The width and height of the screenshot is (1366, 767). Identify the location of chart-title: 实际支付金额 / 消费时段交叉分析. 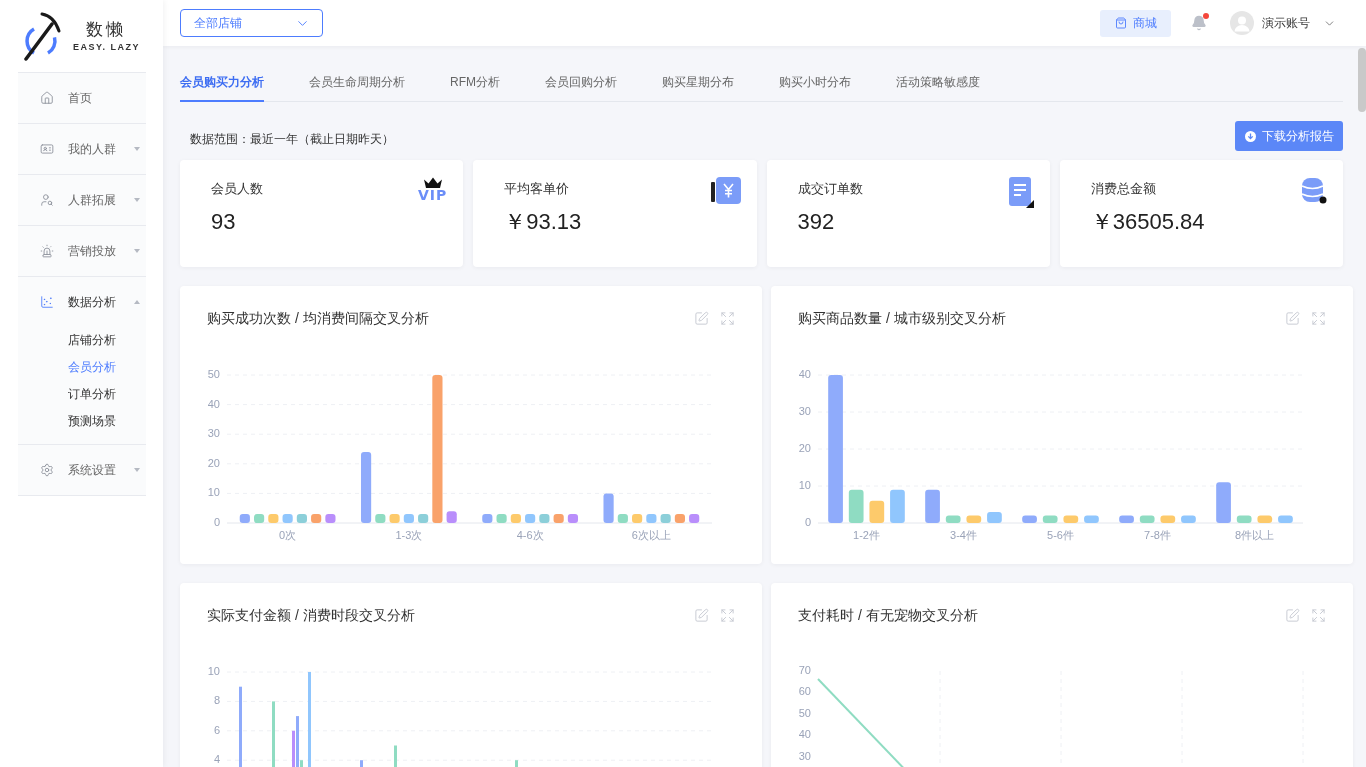
(311, 615).